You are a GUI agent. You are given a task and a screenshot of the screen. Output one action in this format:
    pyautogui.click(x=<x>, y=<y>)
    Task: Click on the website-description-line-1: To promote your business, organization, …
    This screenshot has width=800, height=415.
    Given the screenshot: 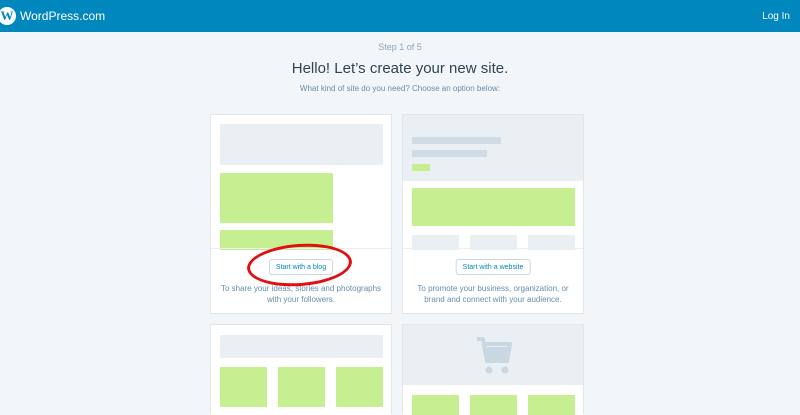 What is the action you would take?
    pyautogui.click(x=493, y=288)
    